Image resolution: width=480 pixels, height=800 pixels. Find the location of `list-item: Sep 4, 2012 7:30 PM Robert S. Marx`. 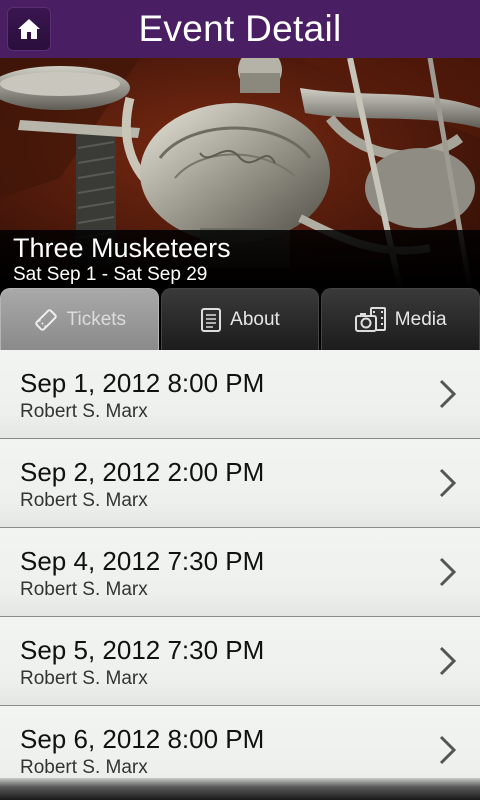

list-item: Sep 4, 2012 7:30 PM Robert S. Marx is located at coordinates (240, 572).